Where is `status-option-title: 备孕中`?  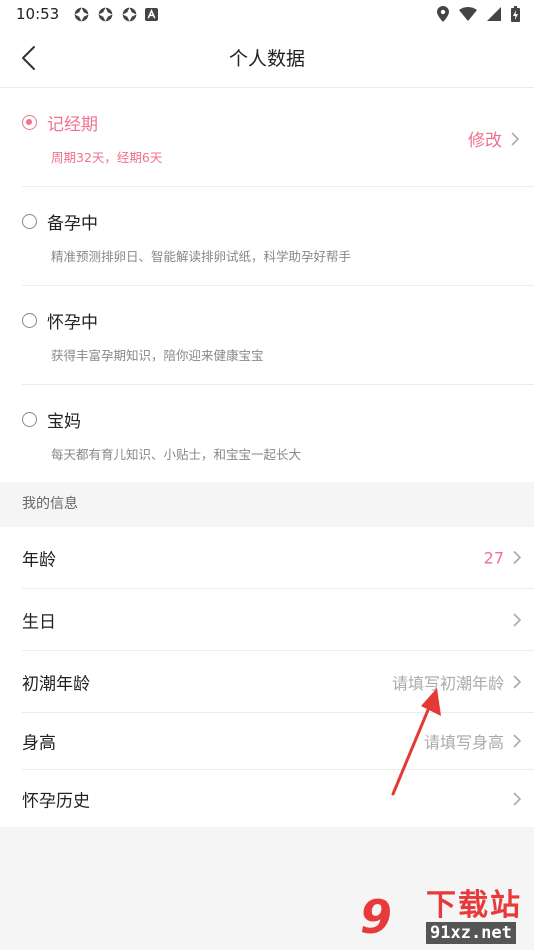
status-option-title: 备孕中 is located at coordinates (72, 224).